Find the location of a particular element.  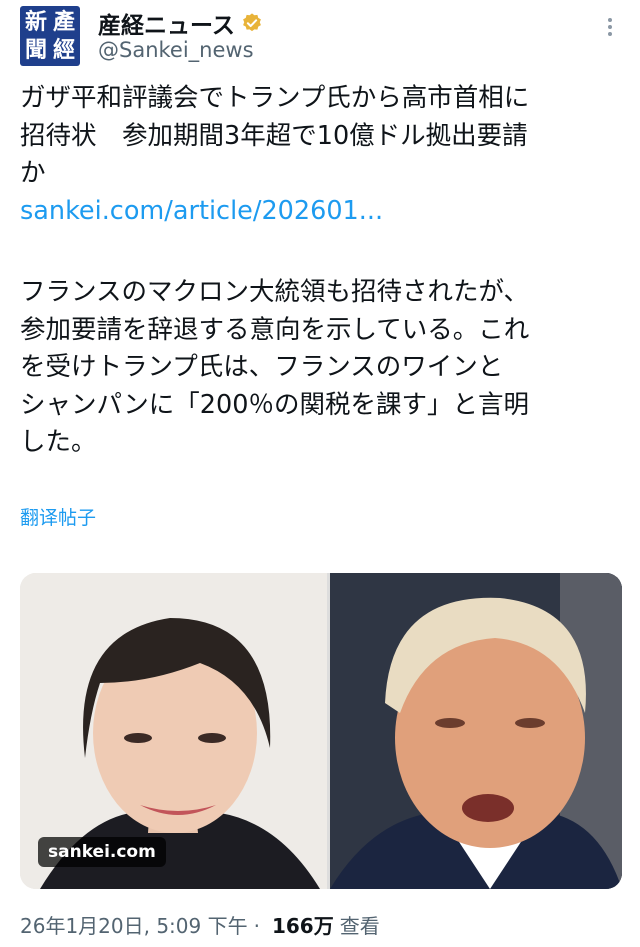

text-line: フランスのマクロン大統領も招待されたが、 is located at coordinates (274, 292).